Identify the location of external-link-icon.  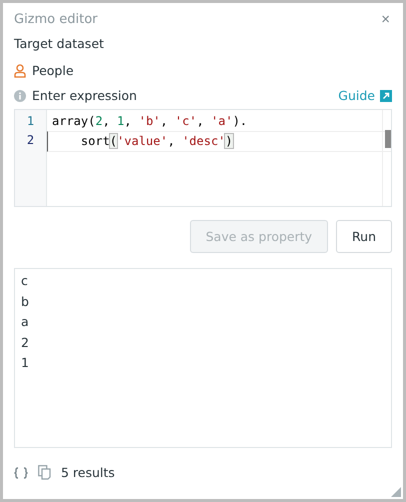
(386, 96).